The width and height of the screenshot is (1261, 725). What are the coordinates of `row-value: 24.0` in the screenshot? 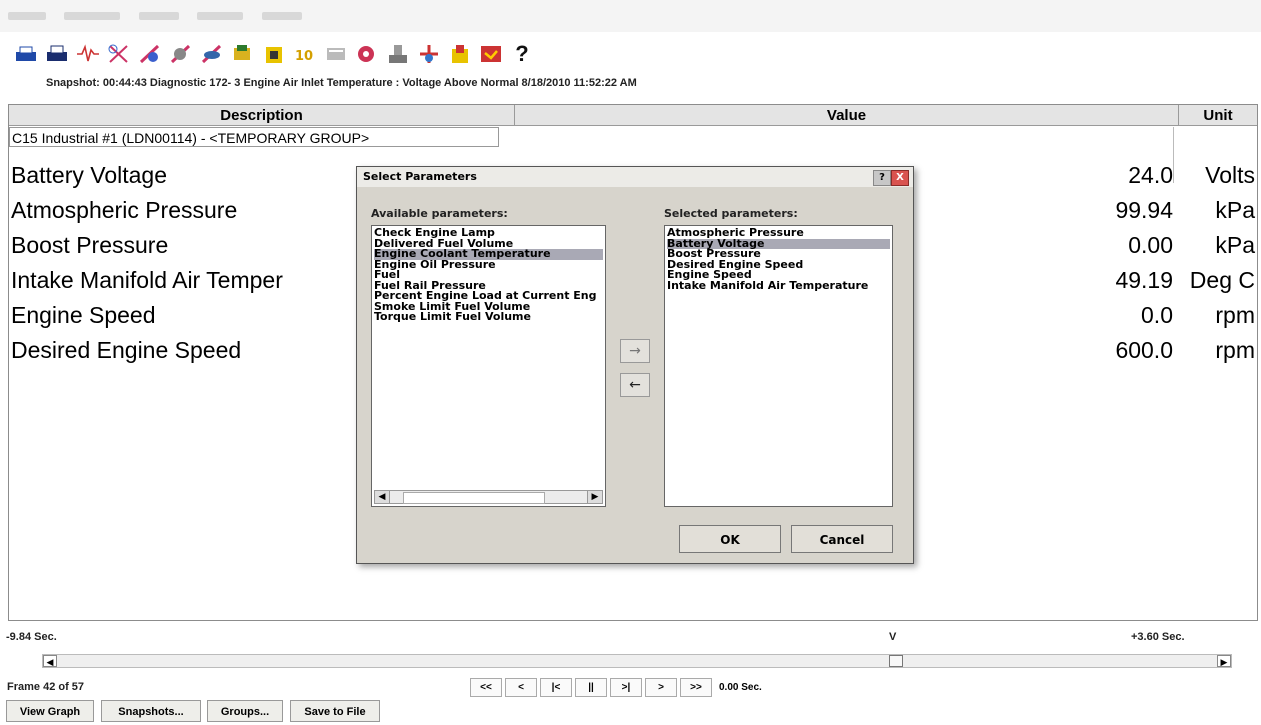 It's located at (1150, 175).